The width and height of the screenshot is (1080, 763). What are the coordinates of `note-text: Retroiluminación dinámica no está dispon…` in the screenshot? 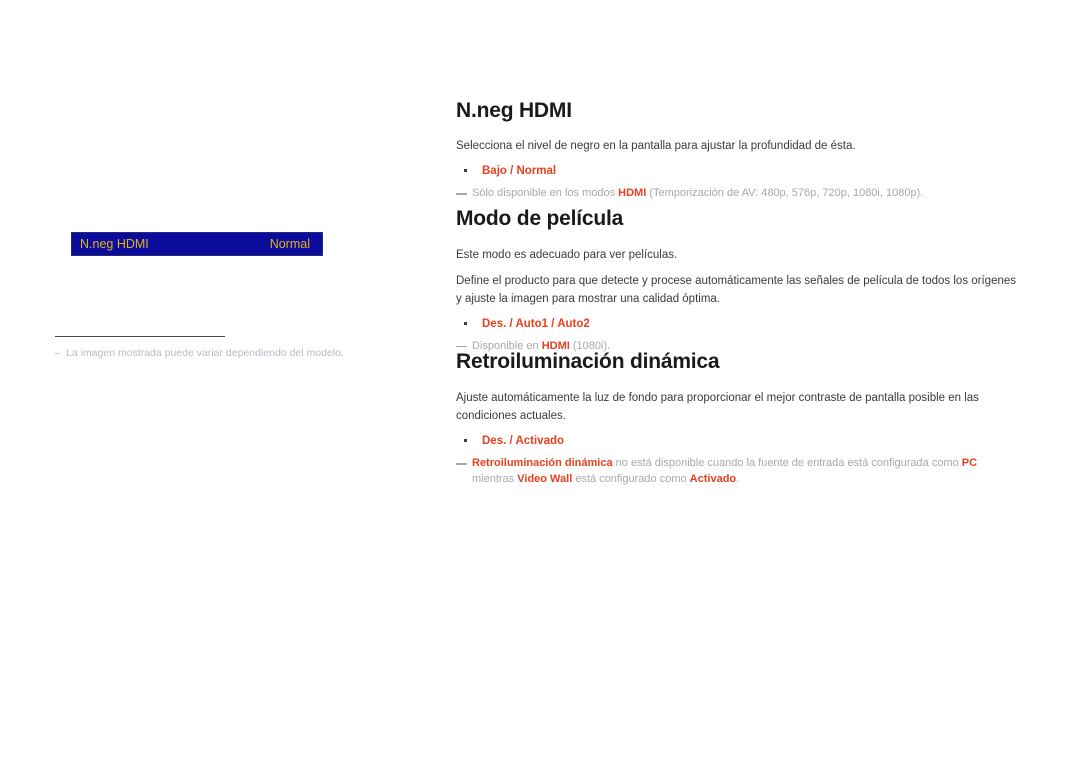 It's located at (724, 471).